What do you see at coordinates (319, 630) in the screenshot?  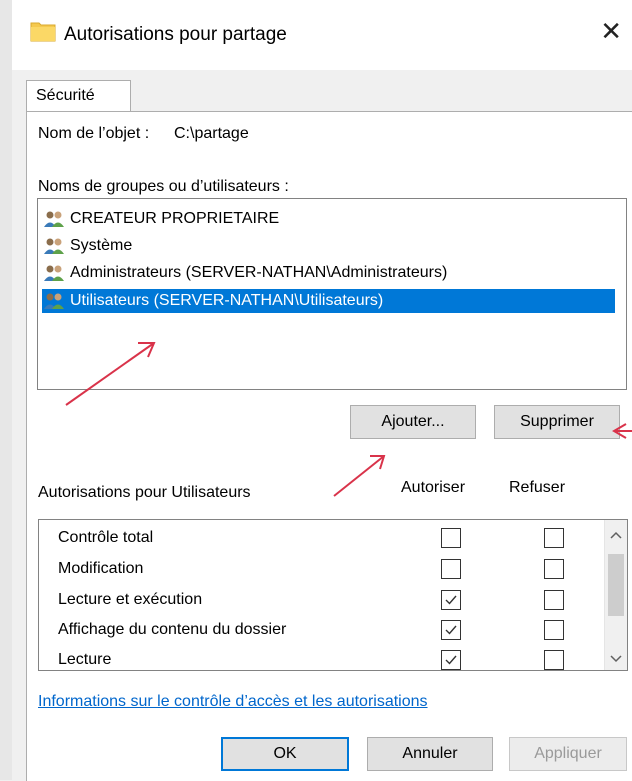 I see `permission-row: Affichage du contenu du dossier` at bounding box center [319, 630].